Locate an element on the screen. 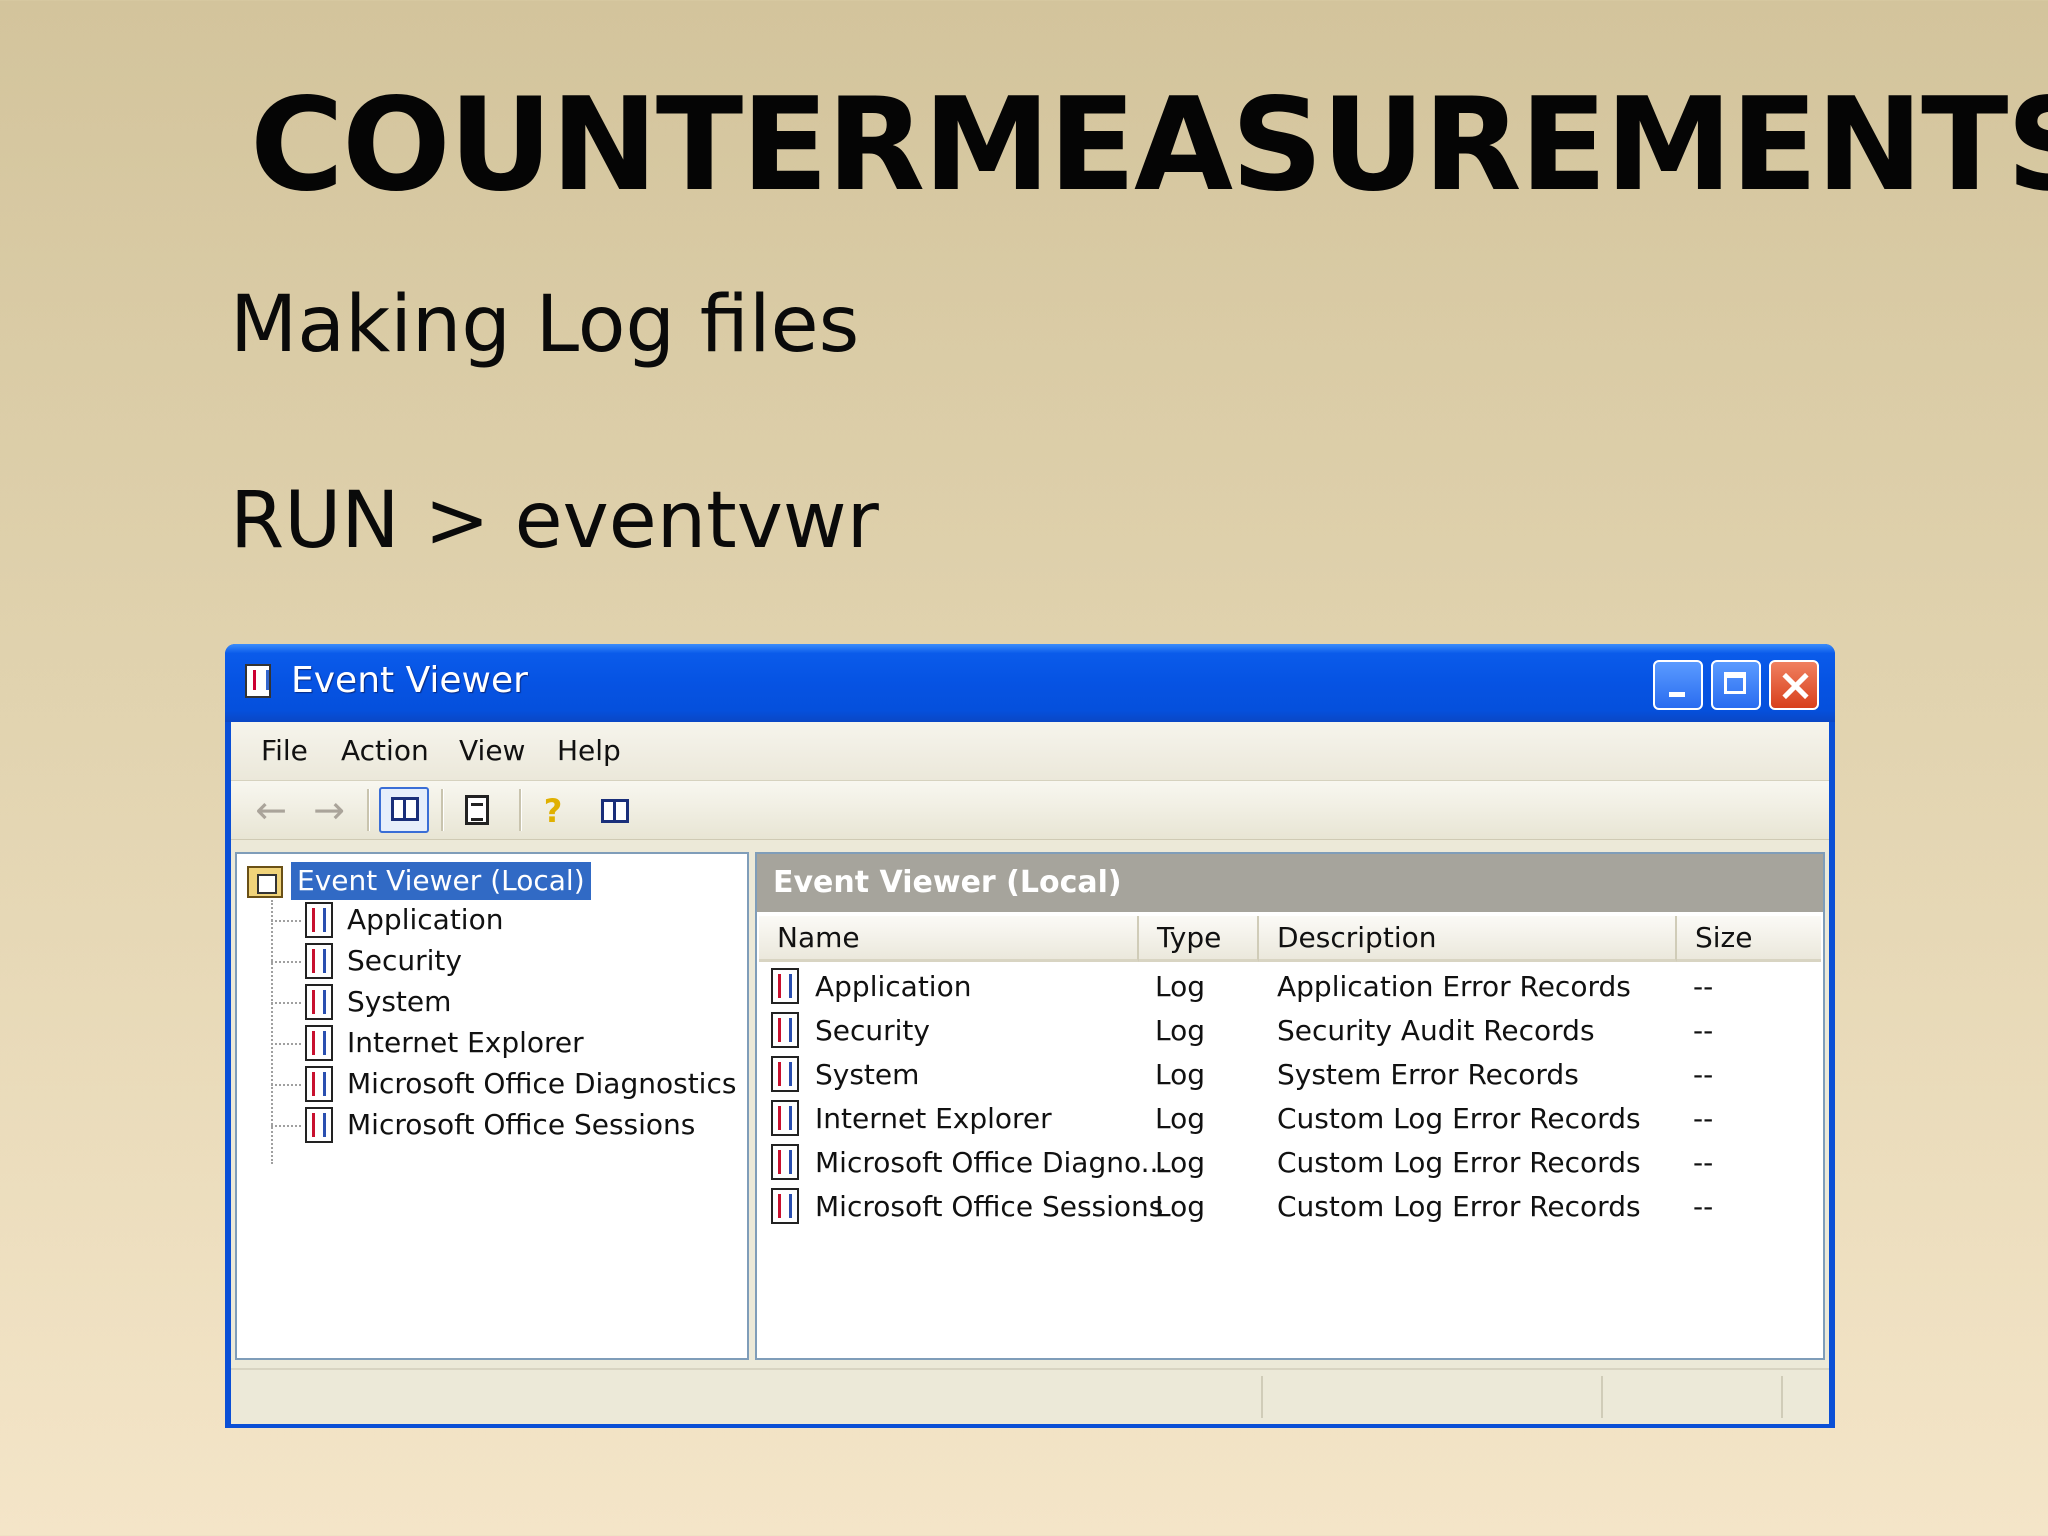 The image size is (2048, 1536). show-hide-tree-icon is located at coordinates (404, 810).